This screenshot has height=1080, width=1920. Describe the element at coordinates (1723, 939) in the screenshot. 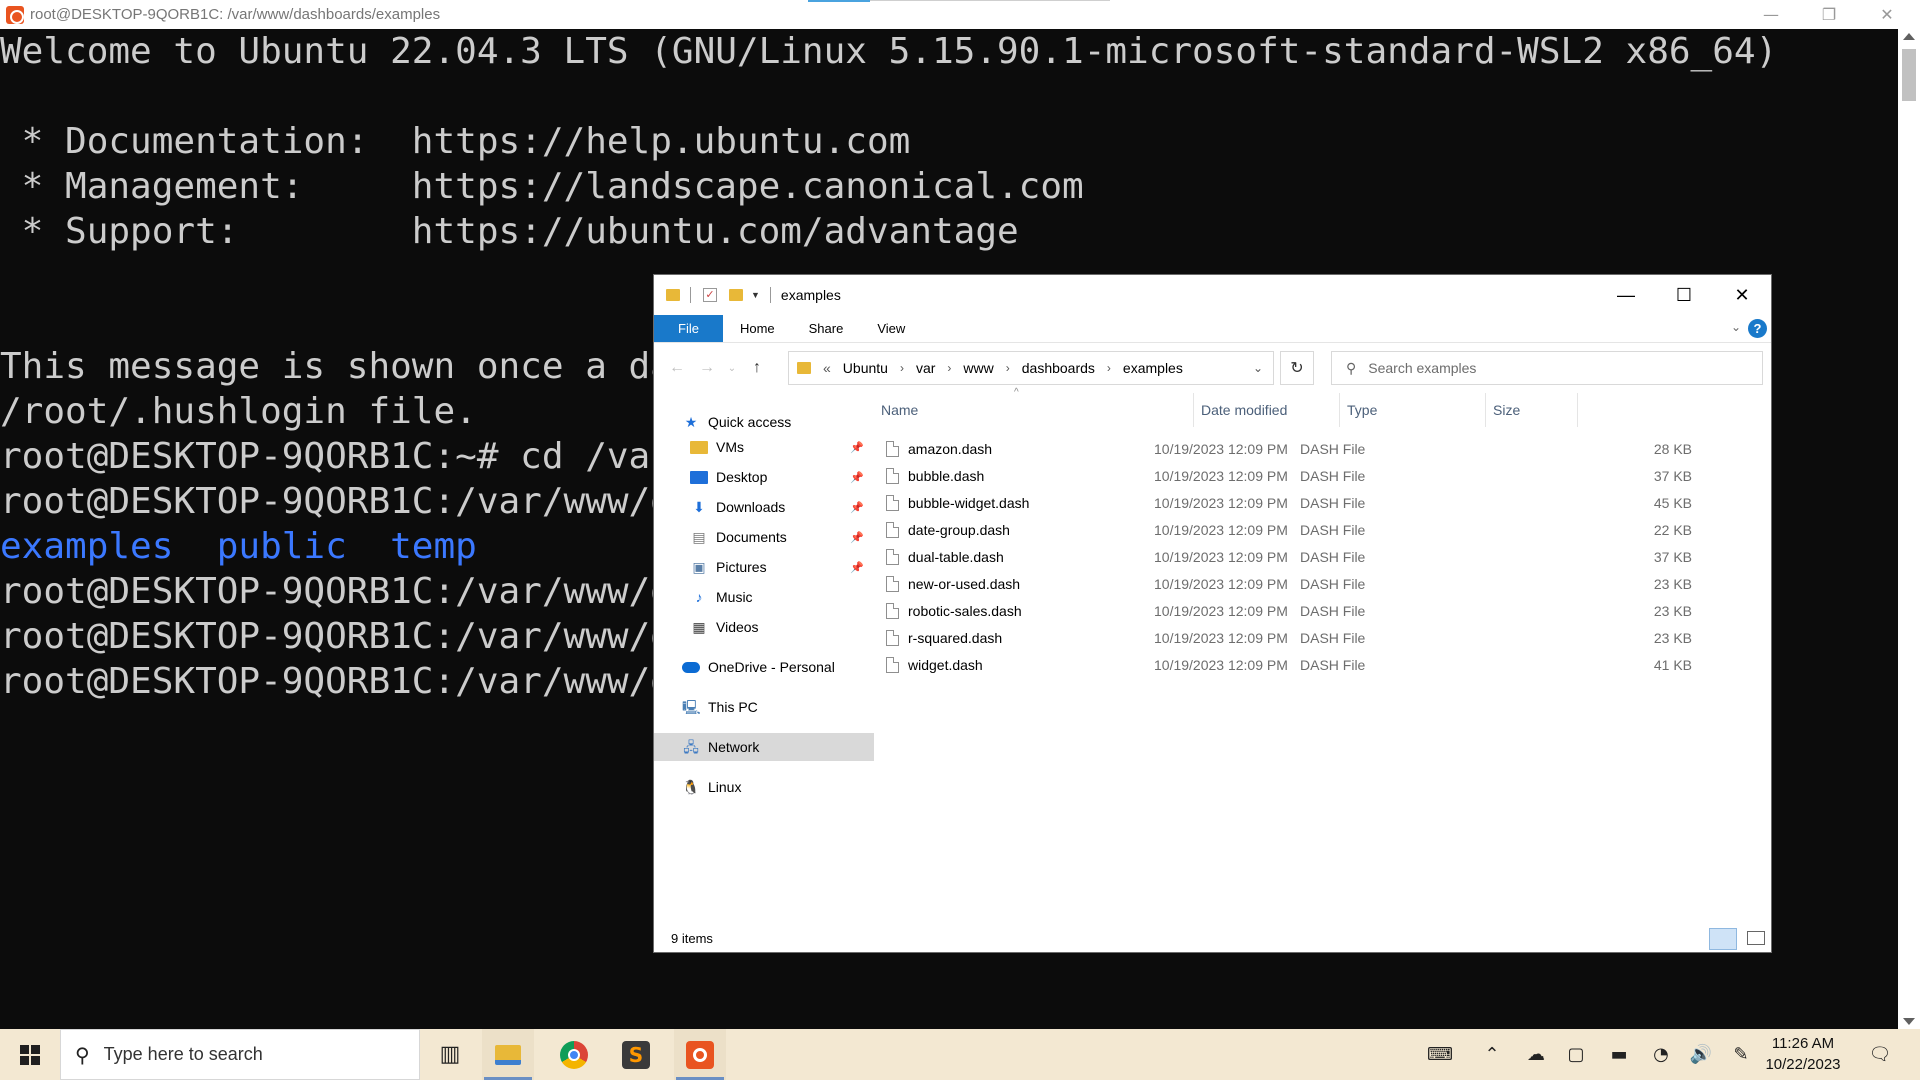

I see `details-view-icon` at that location.